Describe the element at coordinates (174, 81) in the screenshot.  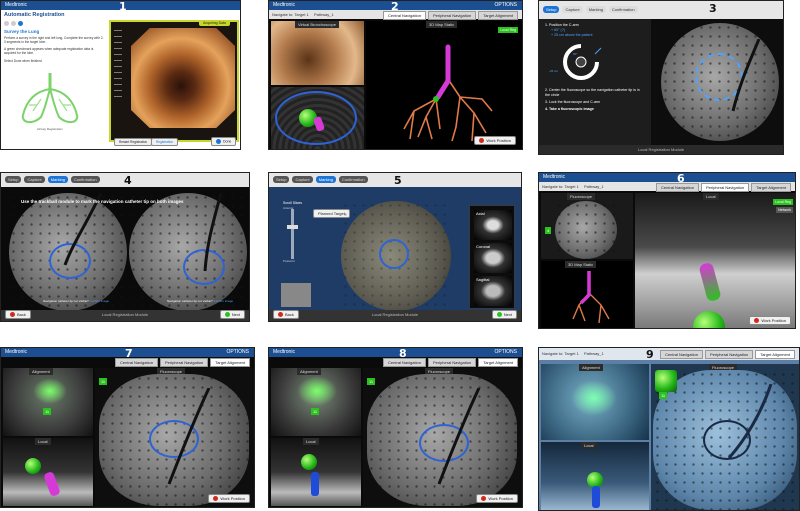
I see `bronchoscope-video-frame` at that location.